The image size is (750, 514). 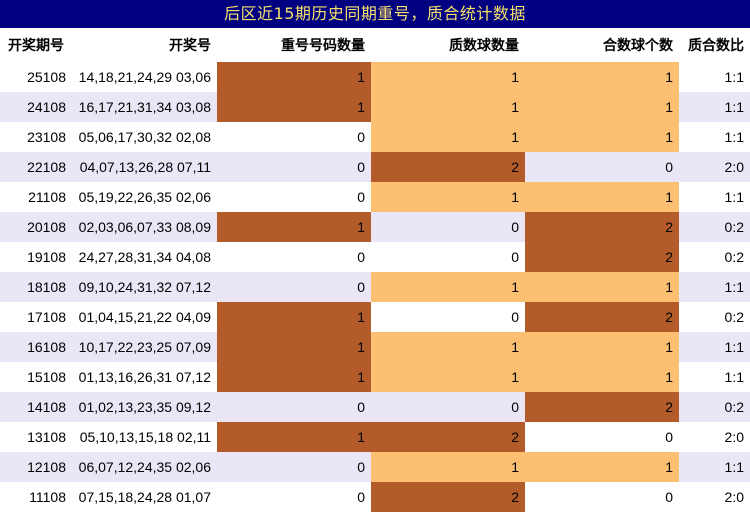 I want to click on column-header-repeat-count: 重号号码数量, so click(x=294, y=45).